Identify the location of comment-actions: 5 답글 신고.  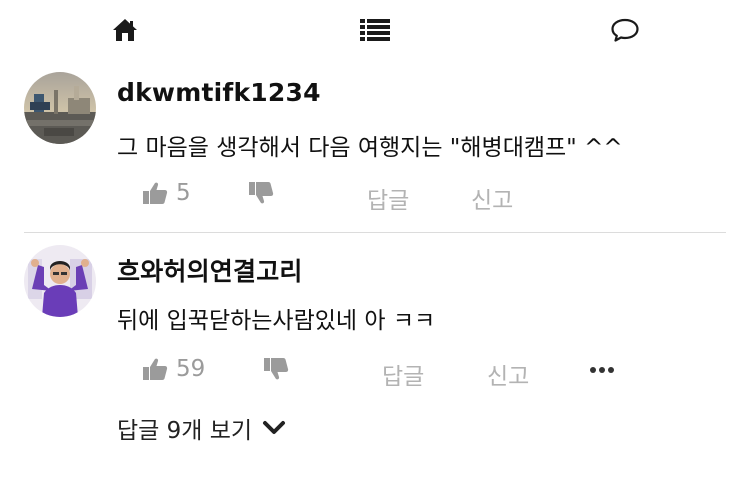
(375, 196).